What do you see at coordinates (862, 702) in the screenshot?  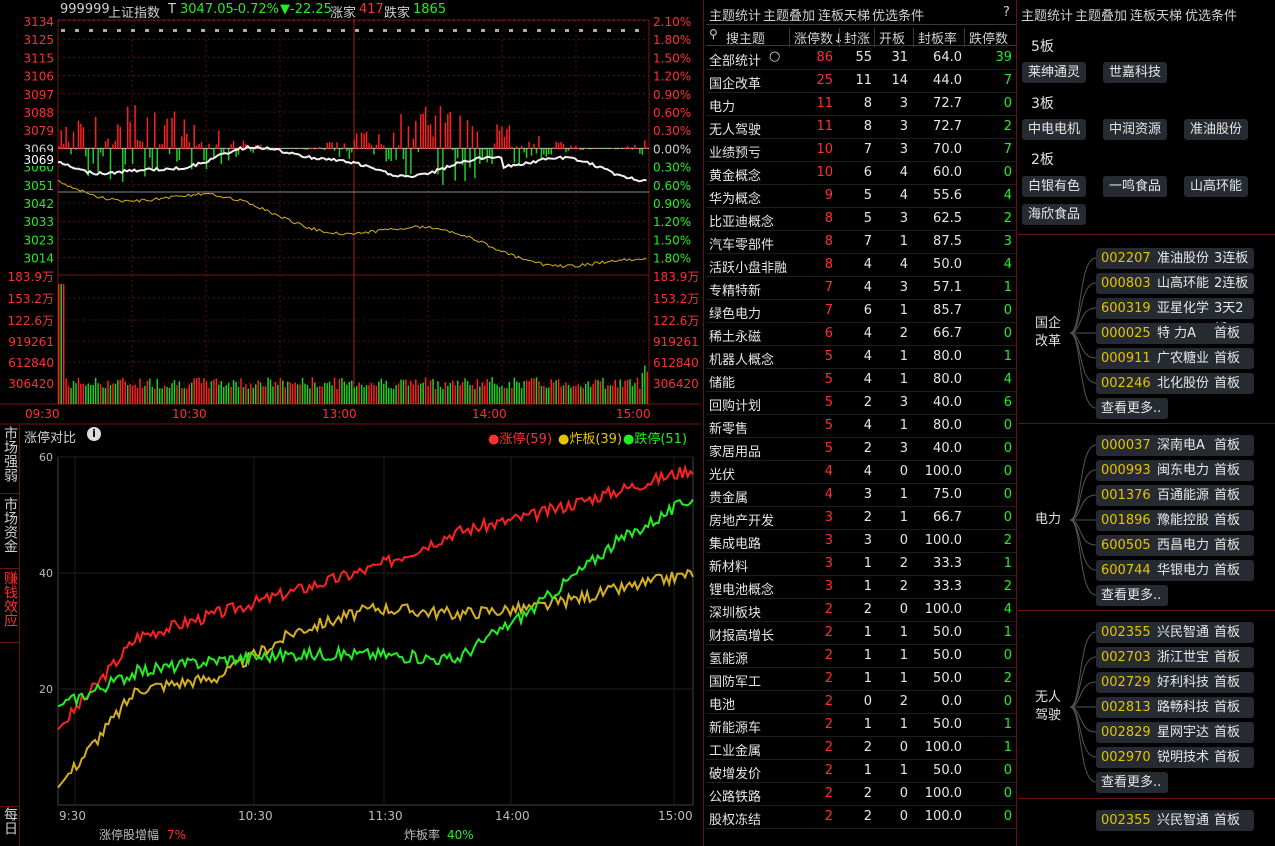 I see `table-row: 电池 2 0 2 0.0 0` at bounding box center [862, 702].